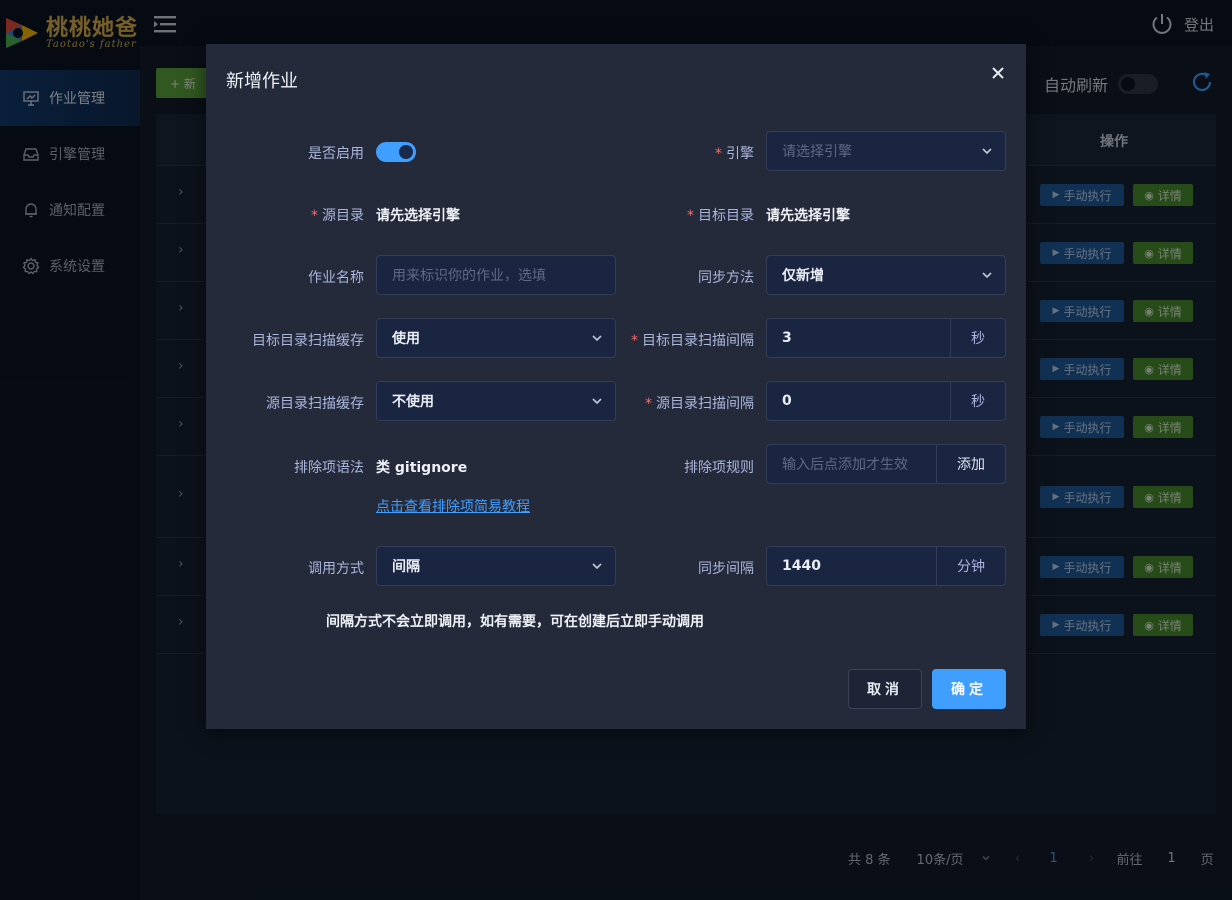 The height and width of the screenshot is (900, 1232). Describe the element at coordinates (969, 689) in the screenshot. I see `confirm-button: 确定` at that location.